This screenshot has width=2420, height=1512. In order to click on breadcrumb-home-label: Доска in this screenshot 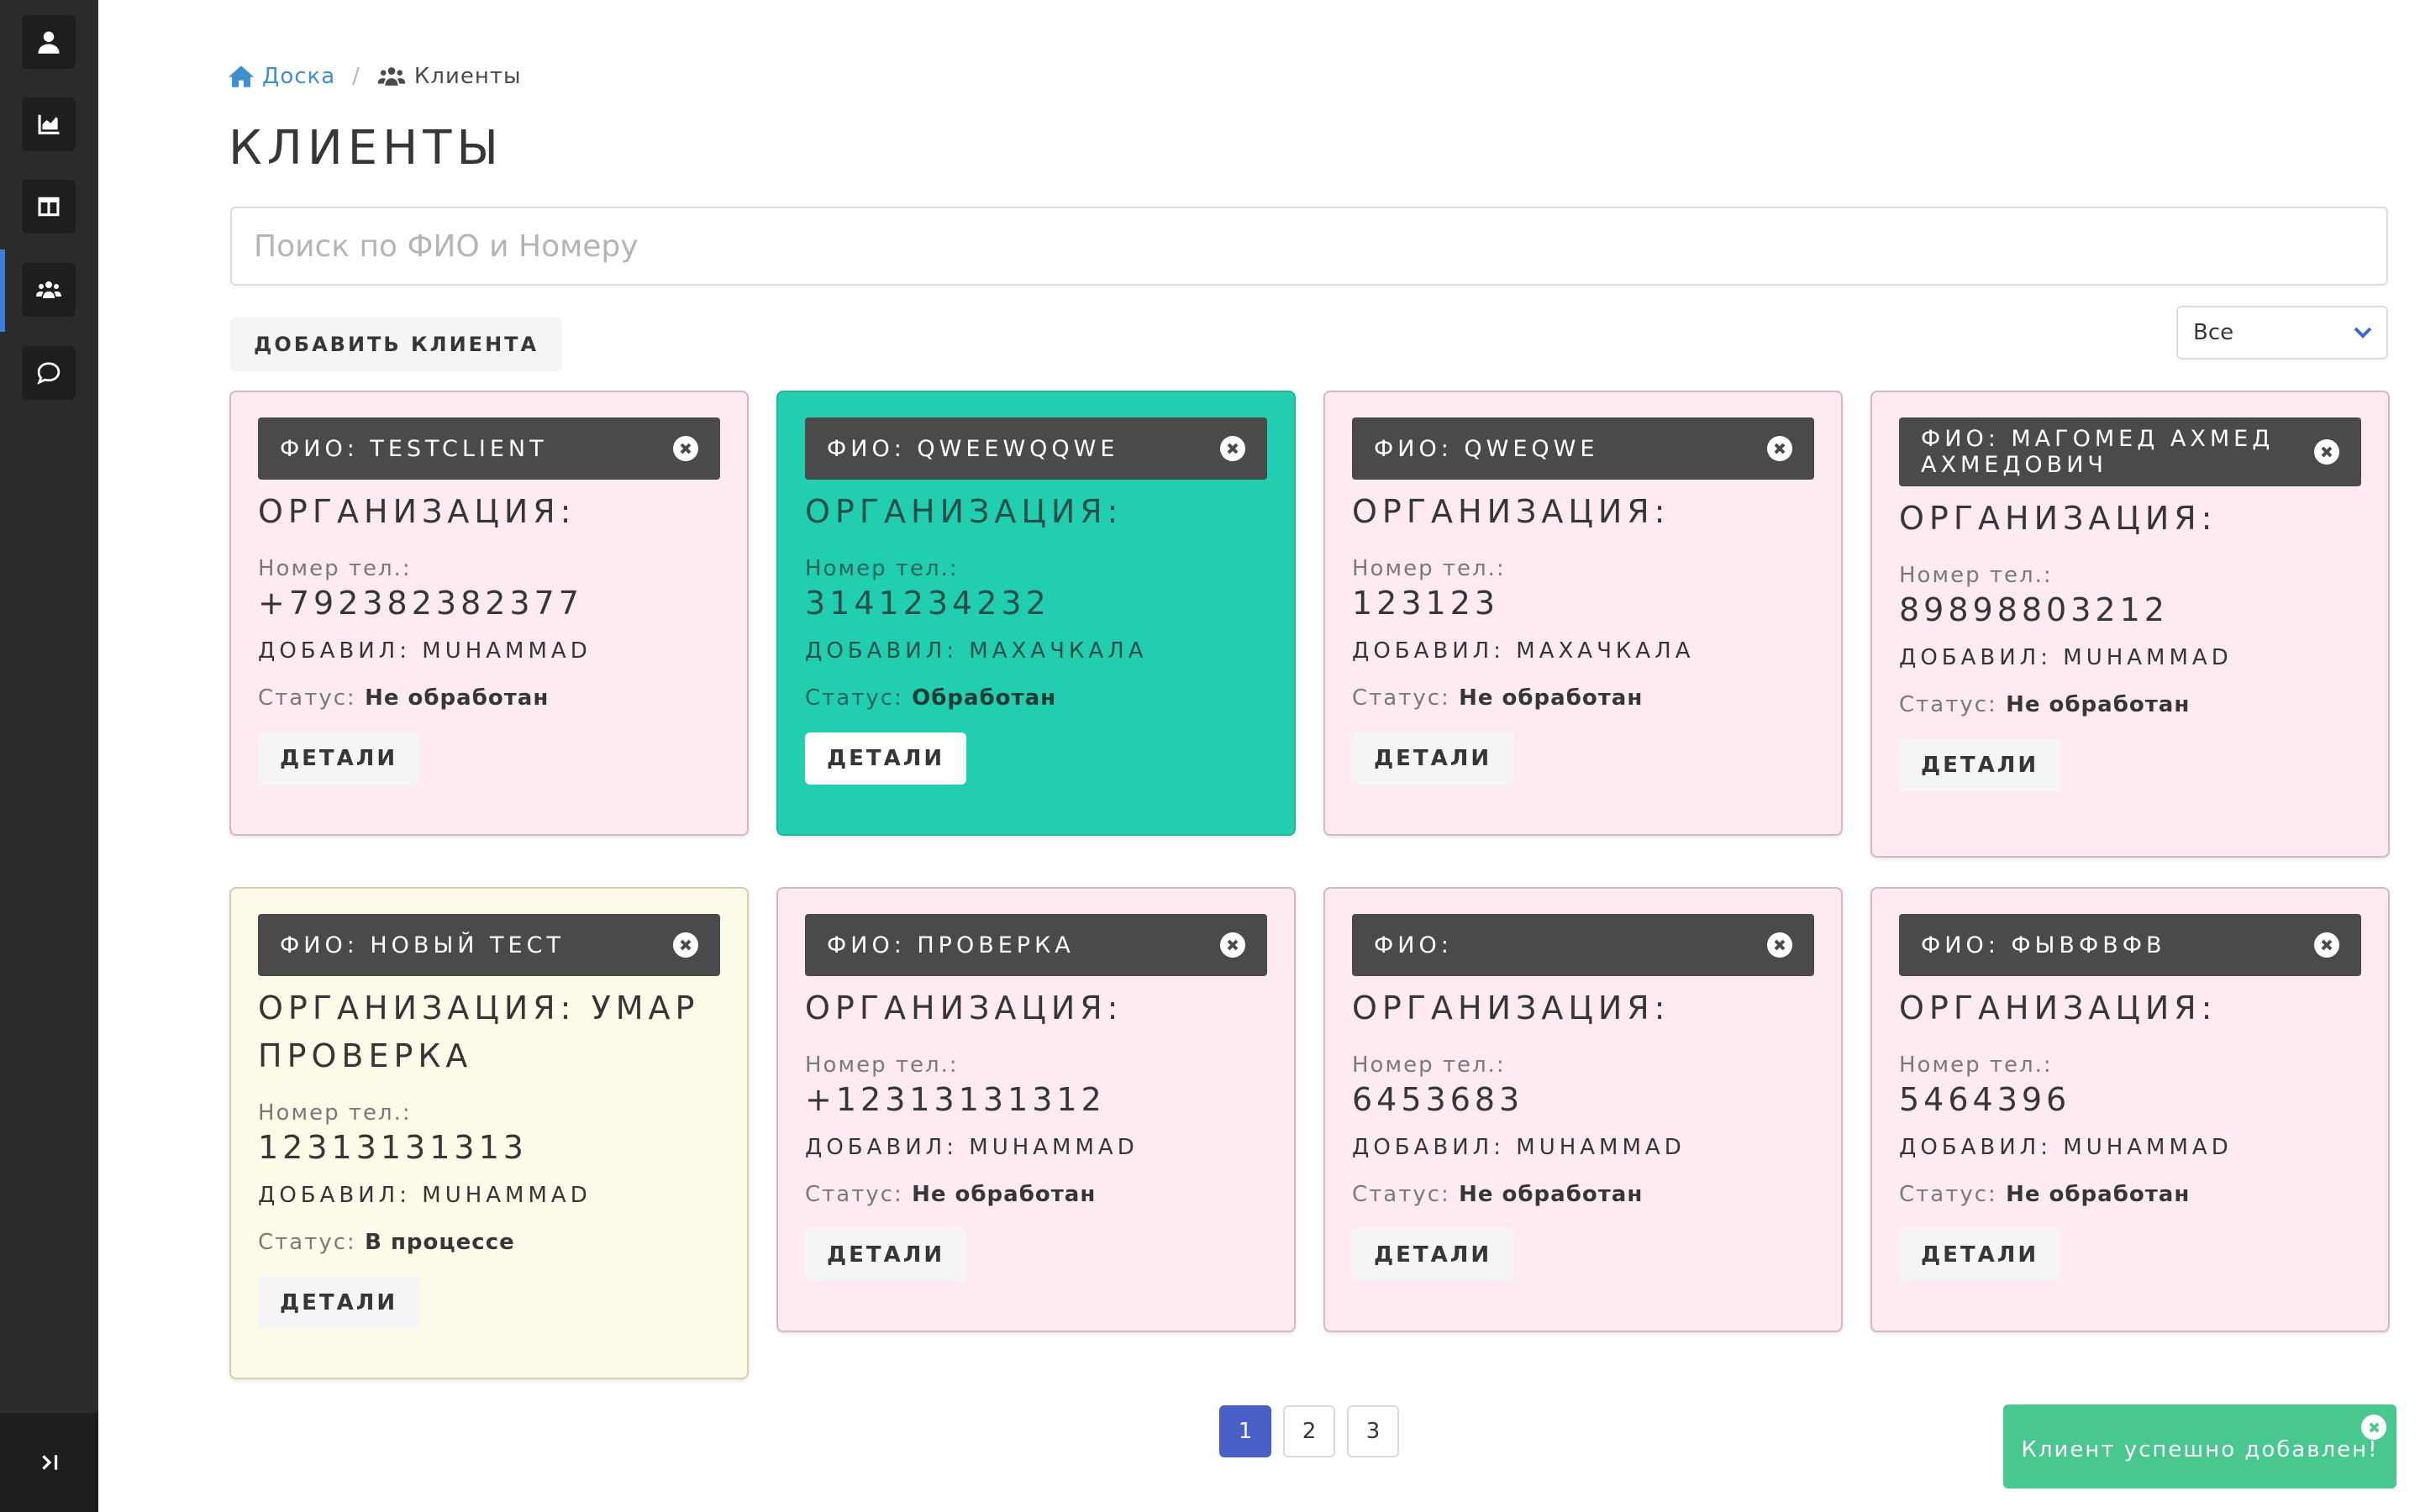, I will do `click(299, 76)`.